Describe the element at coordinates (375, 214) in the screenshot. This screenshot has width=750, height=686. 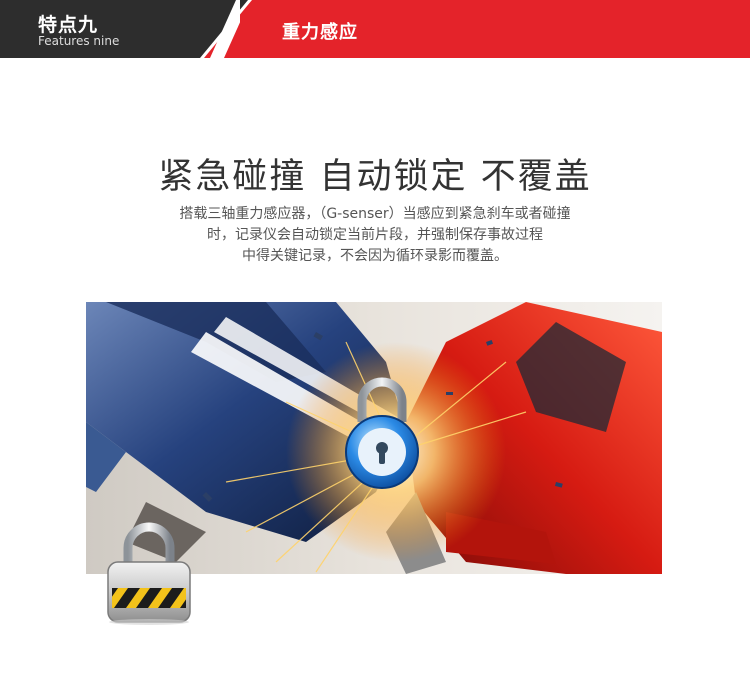
I see `description-line: 搭载三轴重力感应器，（G-senser）当感应到紧急刹车或者碰撞` at that location.